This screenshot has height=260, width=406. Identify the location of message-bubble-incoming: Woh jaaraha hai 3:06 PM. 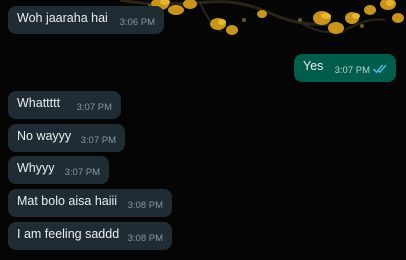
(86, 20).